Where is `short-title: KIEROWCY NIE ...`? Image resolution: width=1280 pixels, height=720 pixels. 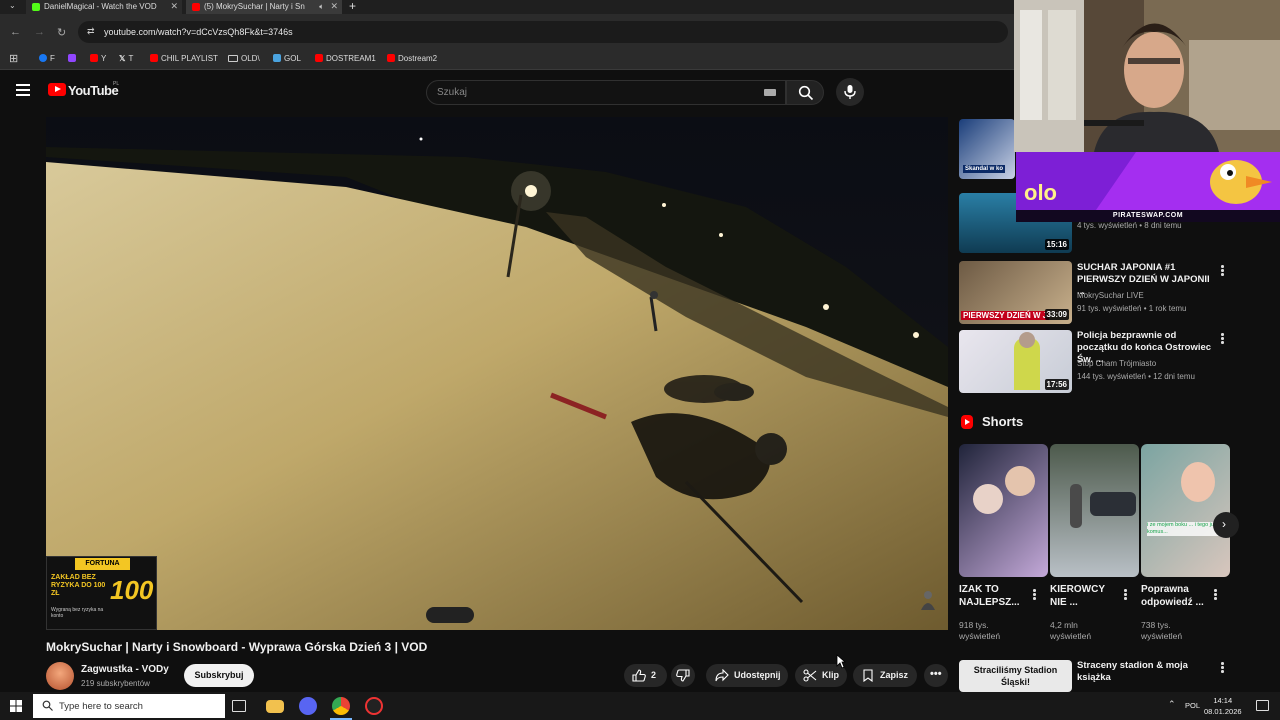
short-title: KIEROWCY NIE ... is located at coordinates (1086, 596).